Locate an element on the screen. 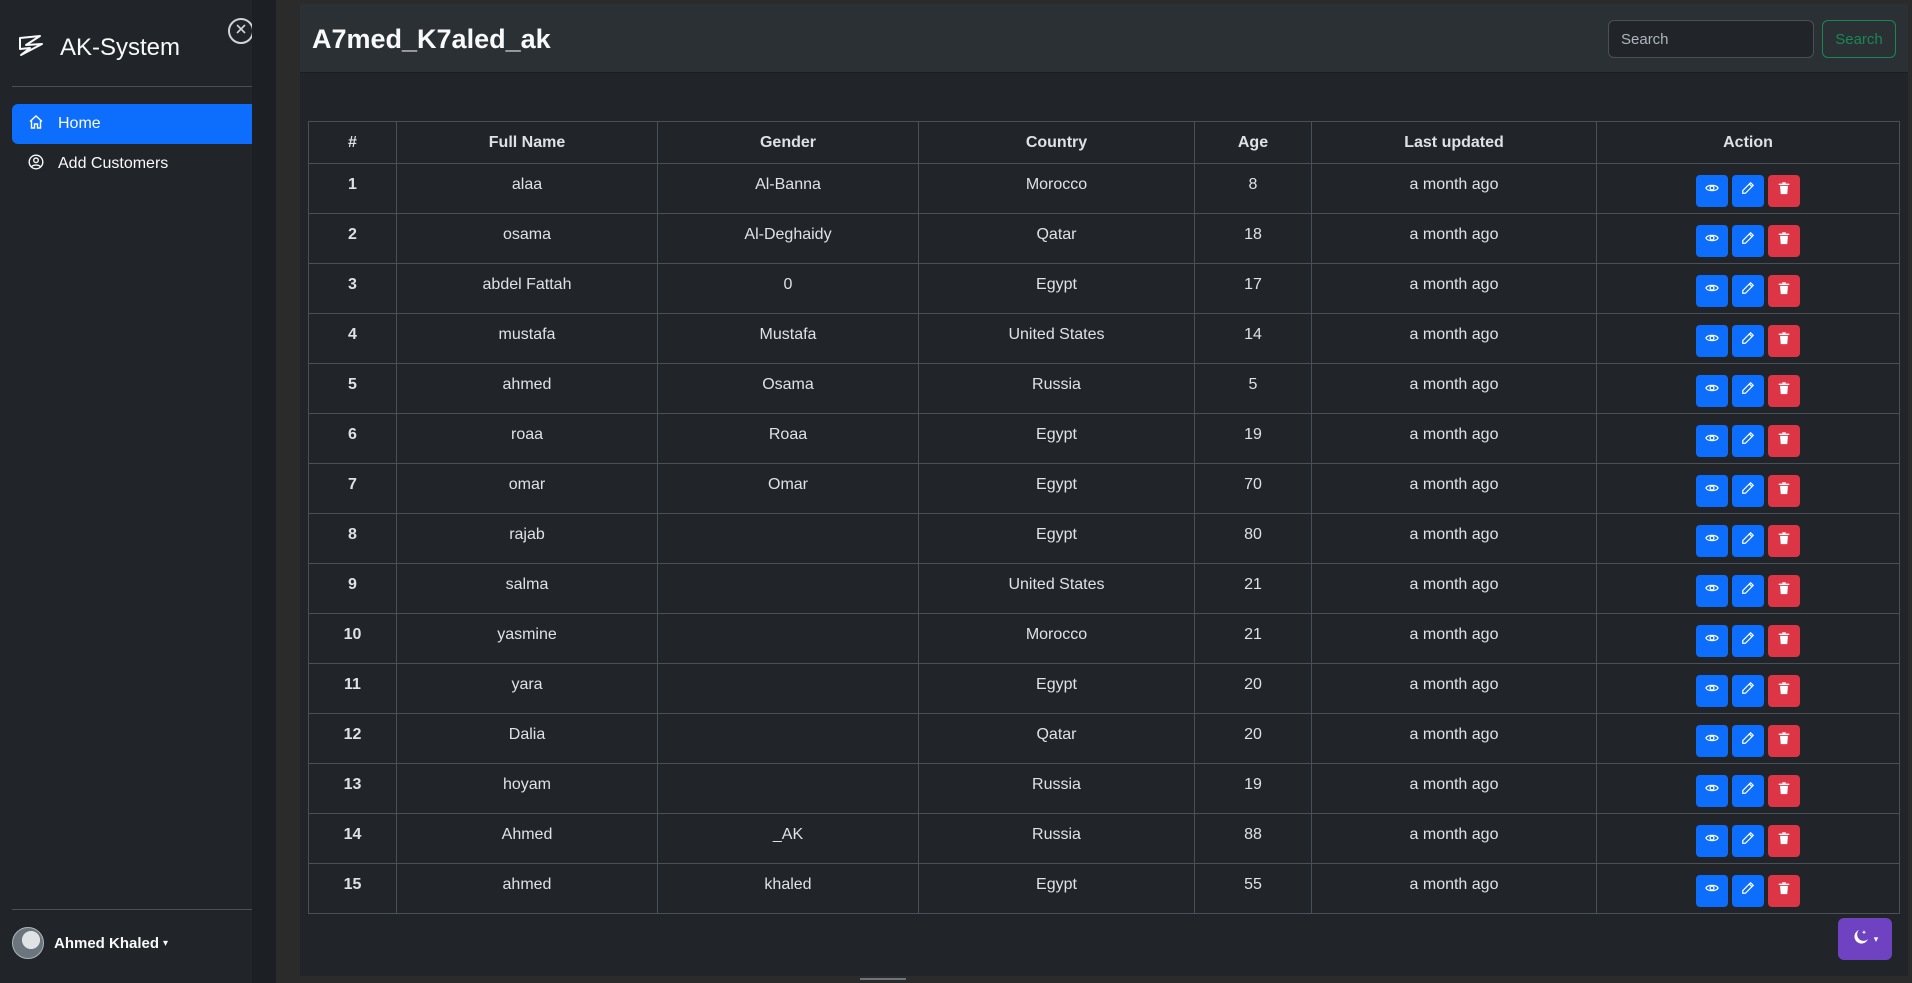 Image resolution: width=1912 pixels, height=983 pixels. age-cell-text: 21 is located at coordinates (1253, 634).